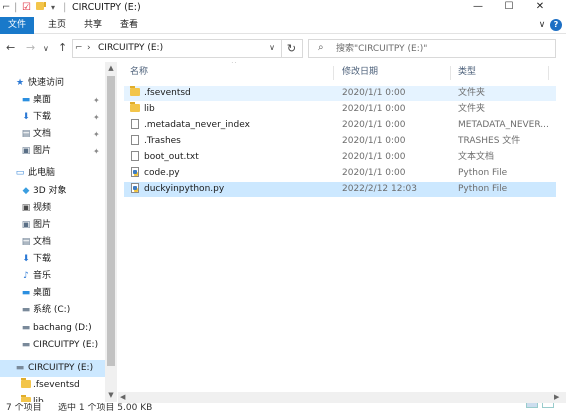 The height and width of the screenshot is (411, 566). What do you see at coordinates (340, 173) in the screenshot?
I see `file-row: code.py 2020/1/1 0:00 Python File` at bounding box center [340, 173].